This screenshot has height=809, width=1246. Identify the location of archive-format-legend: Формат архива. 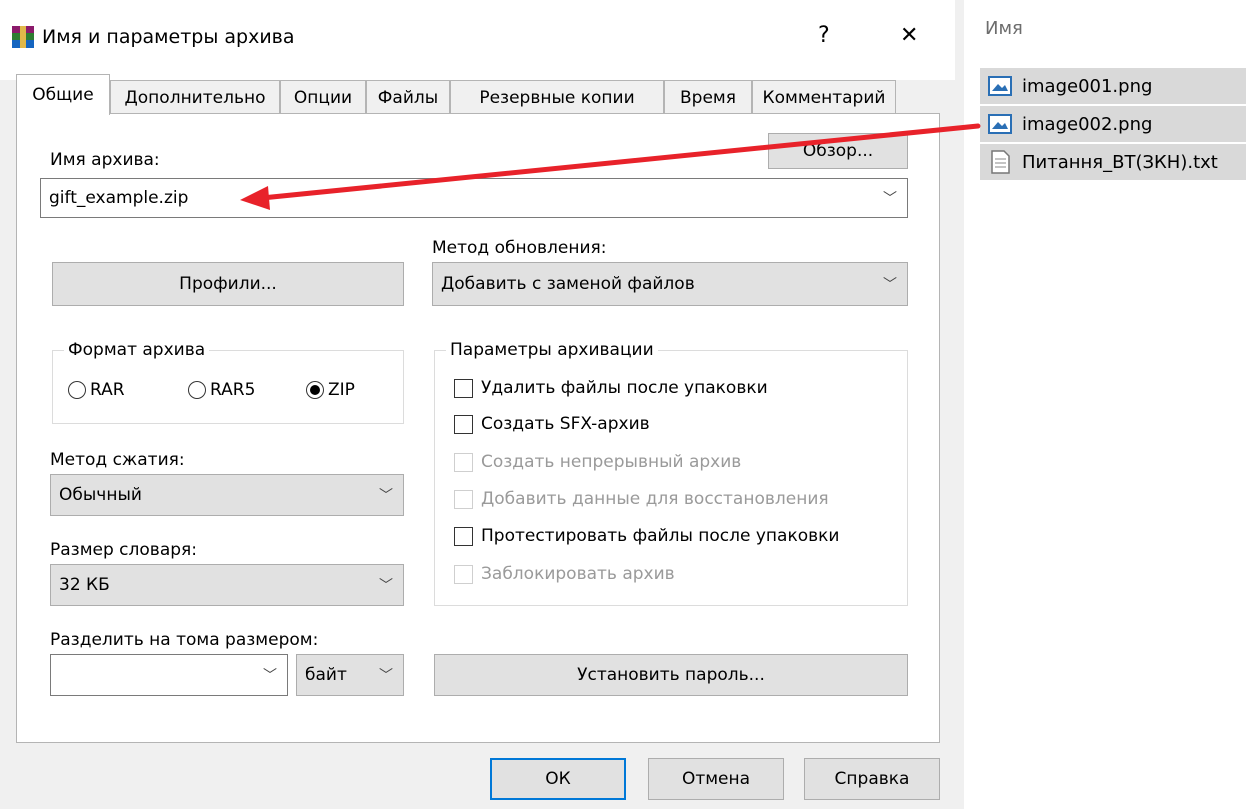
(137, 350).